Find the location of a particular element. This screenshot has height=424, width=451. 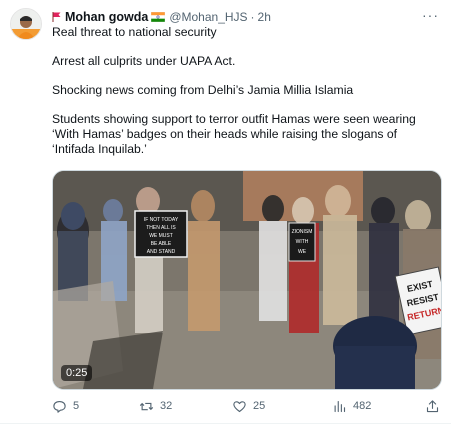

avatar-image is located at coordinates (26, 24).